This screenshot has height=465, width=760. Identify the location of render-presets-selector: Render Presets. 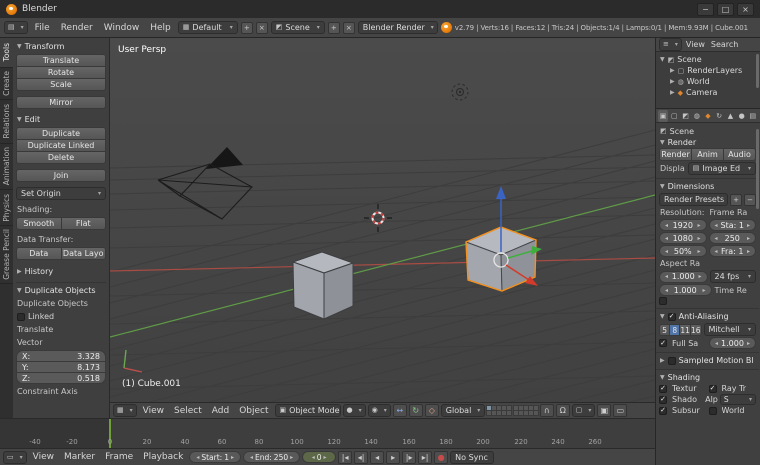
(693, 199).